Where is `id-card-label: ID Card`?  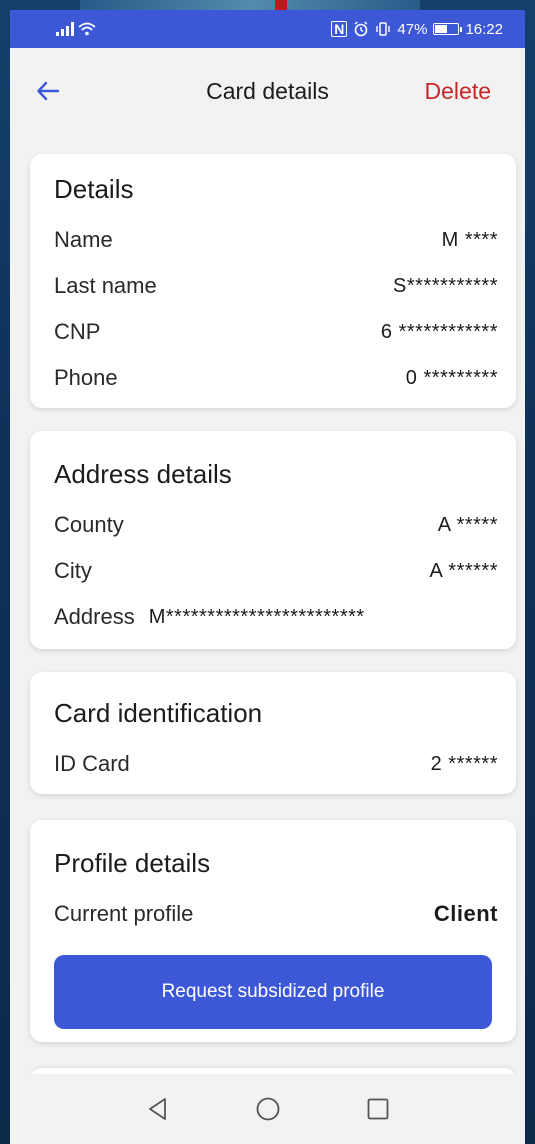
id-card-label: ID Card is located at coordinates (92, 763).